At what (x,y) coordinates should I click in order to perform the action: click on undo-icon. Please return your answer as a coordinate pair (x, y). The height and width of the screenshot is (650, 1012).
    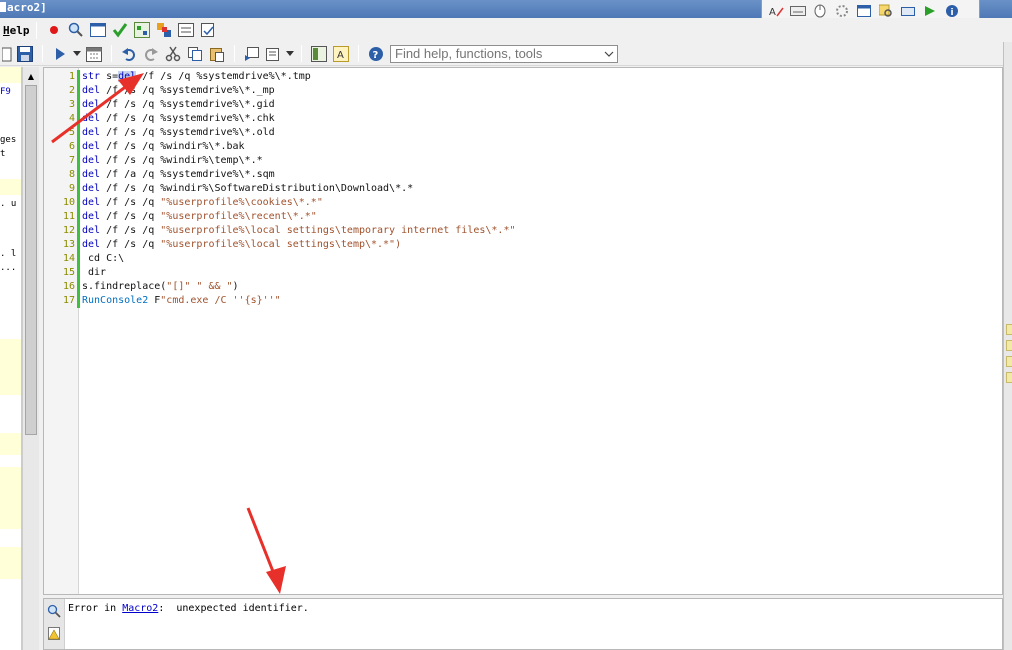
    Looking at the image, I should click on (129, 54).